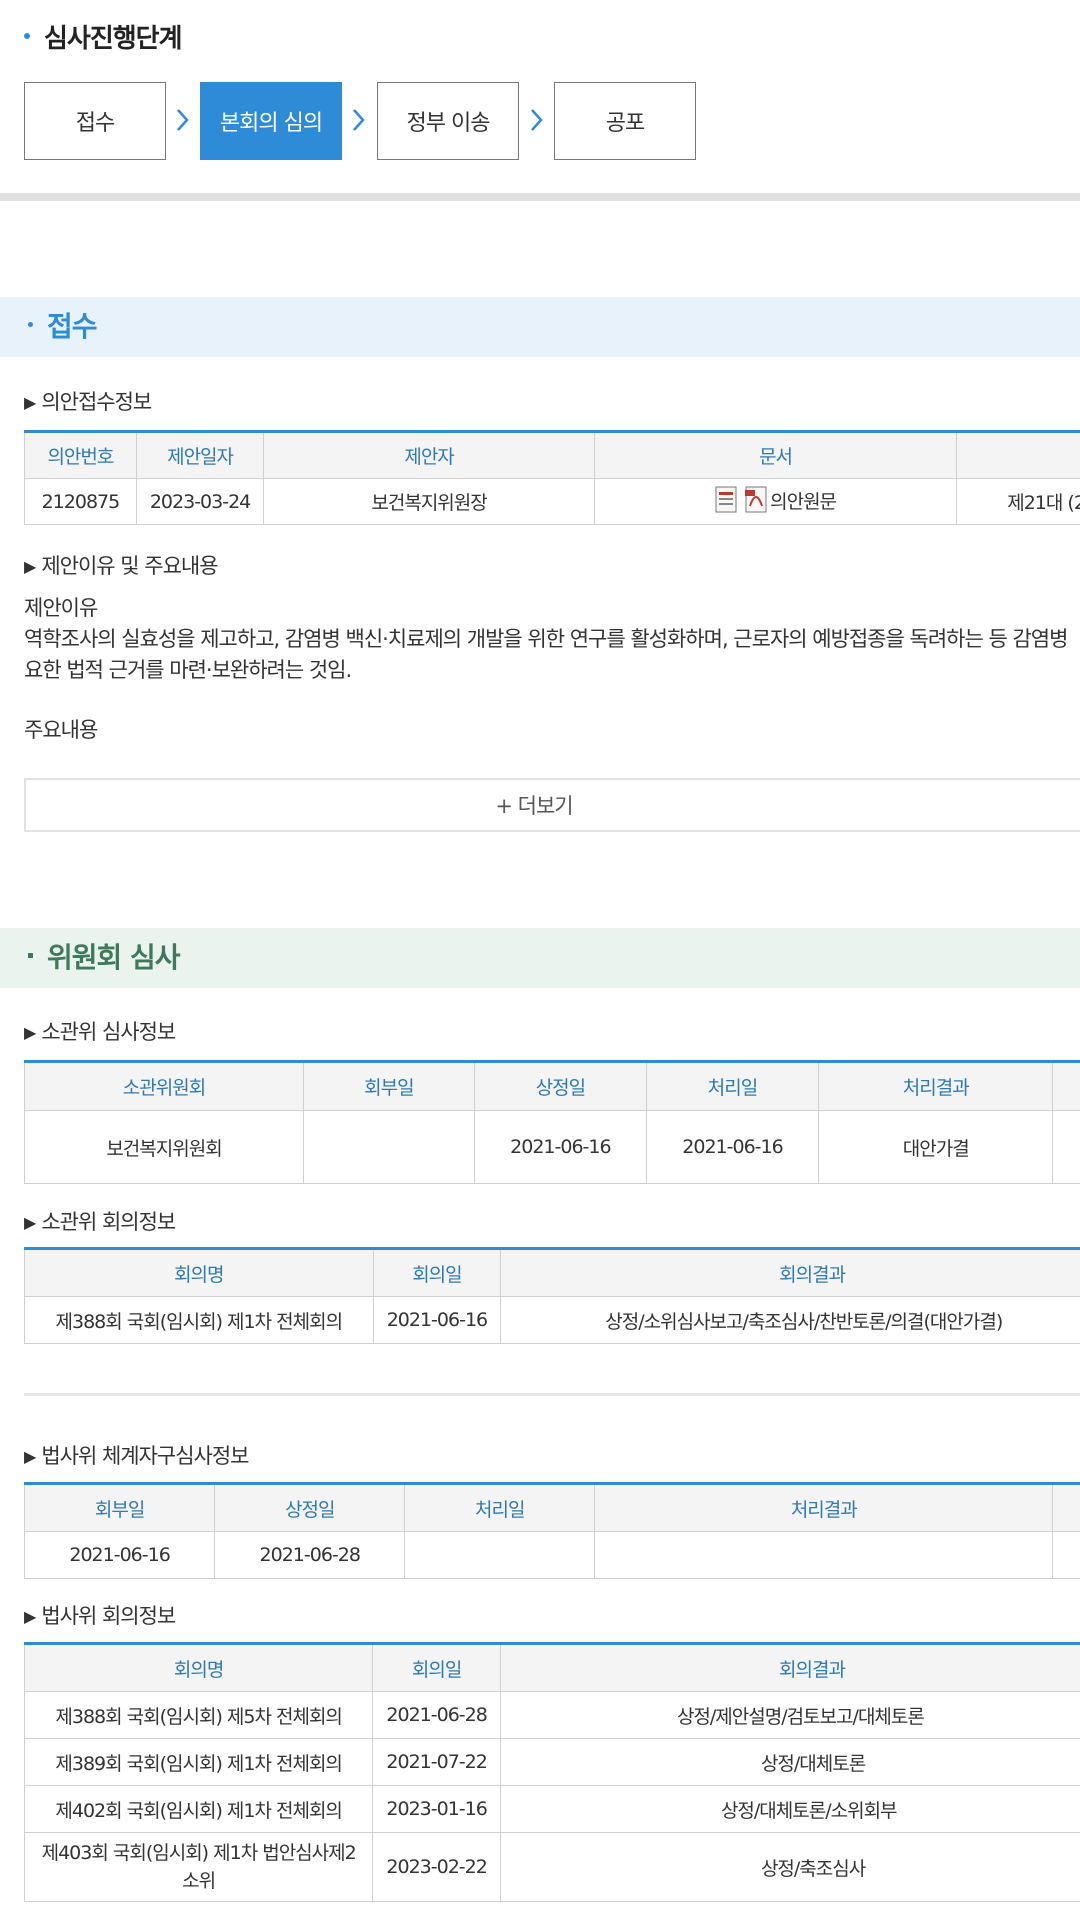  Describe the element at coordinates (145, 1456) in the screenshot. I see `heading-text: 법사위 체계자구심사정보` at that location.